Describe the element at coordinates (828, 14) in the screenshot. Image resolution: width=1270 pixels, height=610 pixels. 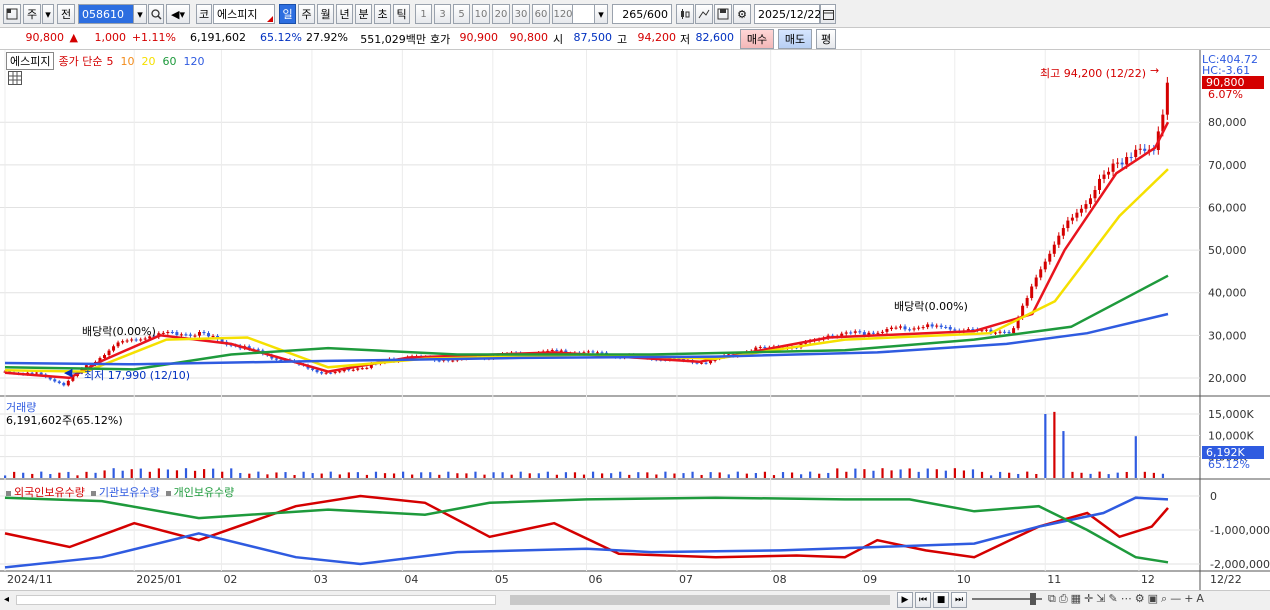
I see `calendar-icon` at that location.